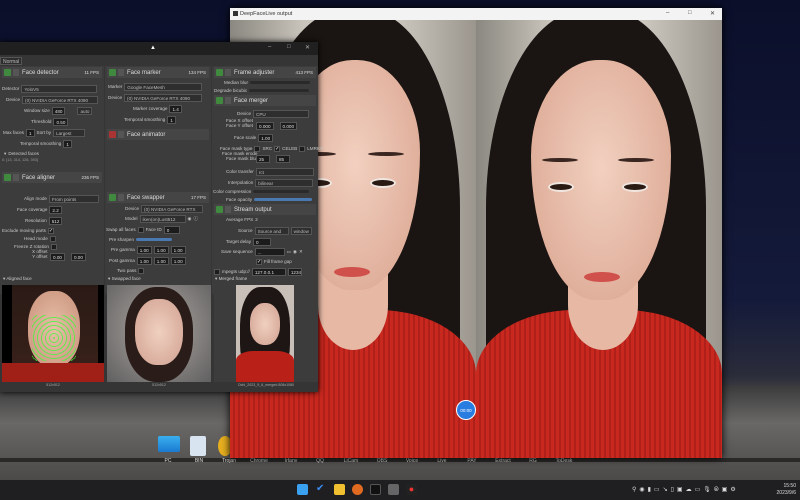 The image size is (800, 500). What do you see at coordinates (171, 229) in the screenshot?
I see `face-id-input: 0` at bounding box center [171, 229].